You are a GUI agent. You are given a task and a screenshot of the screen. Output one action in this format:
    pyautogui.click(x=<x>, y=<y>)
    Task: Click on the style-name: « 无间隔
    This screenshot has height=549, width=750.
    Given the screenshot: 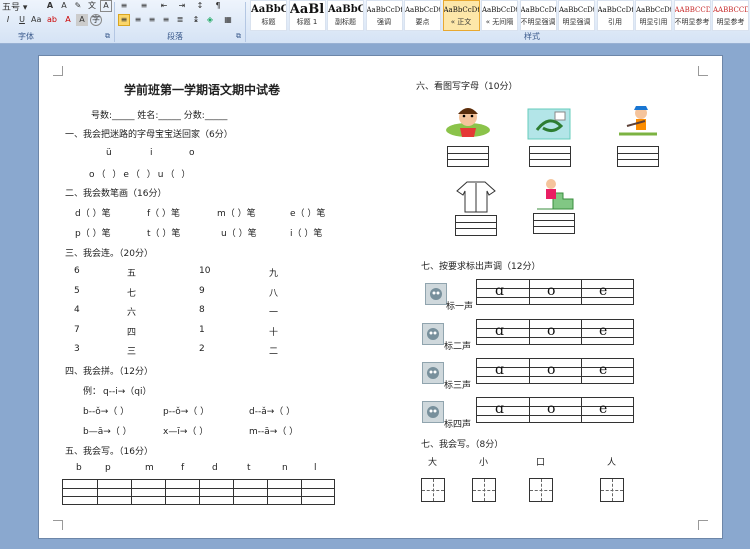 What is the action you would take?
    pyautogui.click(x=499, y=22)
    